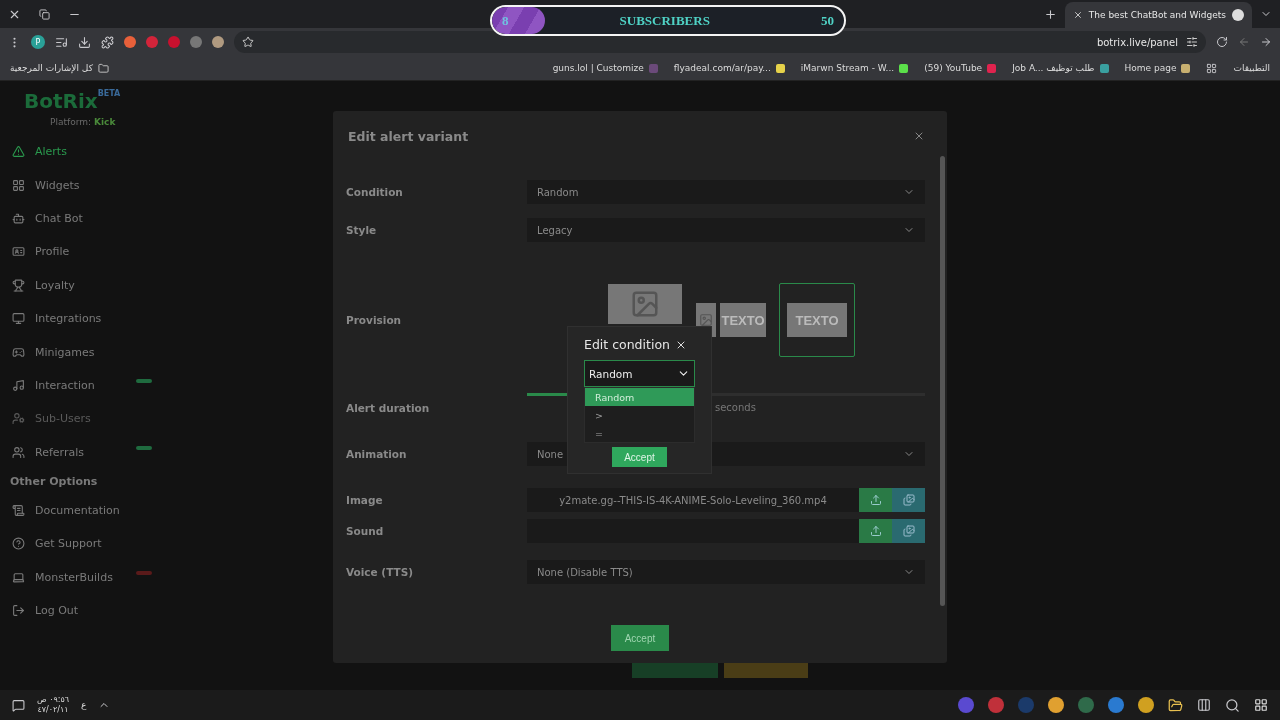 The width and height of the screenshot is (1280, 720). What do you see at coordinates (87, 152) in the screenshot?
I see `nav-item: Alerts` at bounding box center [87, 152].